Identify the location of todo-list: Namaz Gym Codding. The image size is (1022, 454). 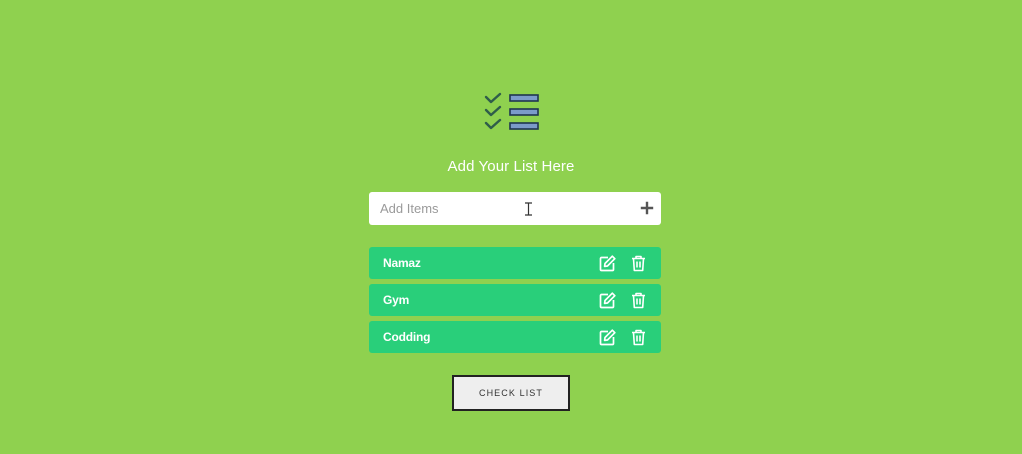
(515, 302).